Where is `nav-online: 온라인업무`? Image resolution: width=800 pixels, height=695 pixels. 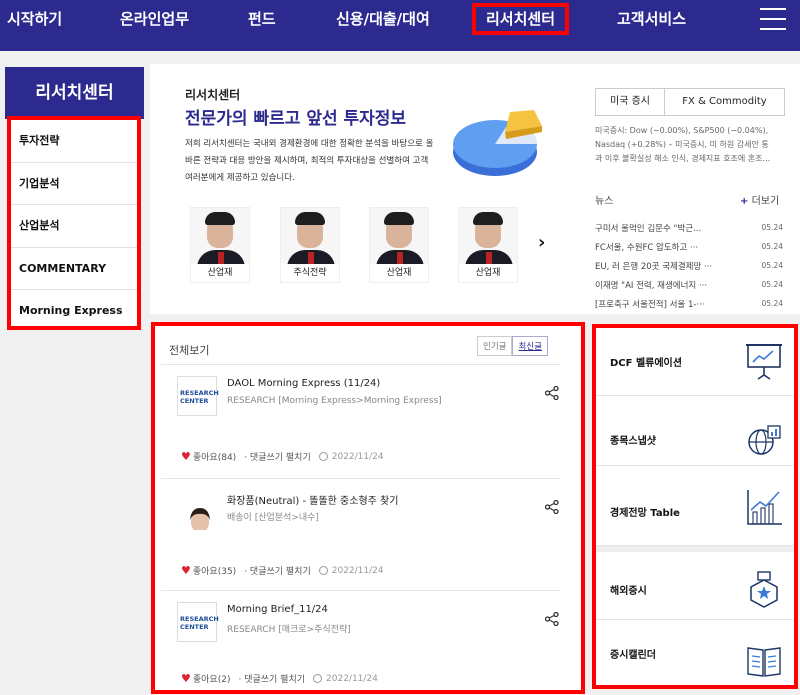 nav-online: 온라인업무 is located at coordinates (154, 25).